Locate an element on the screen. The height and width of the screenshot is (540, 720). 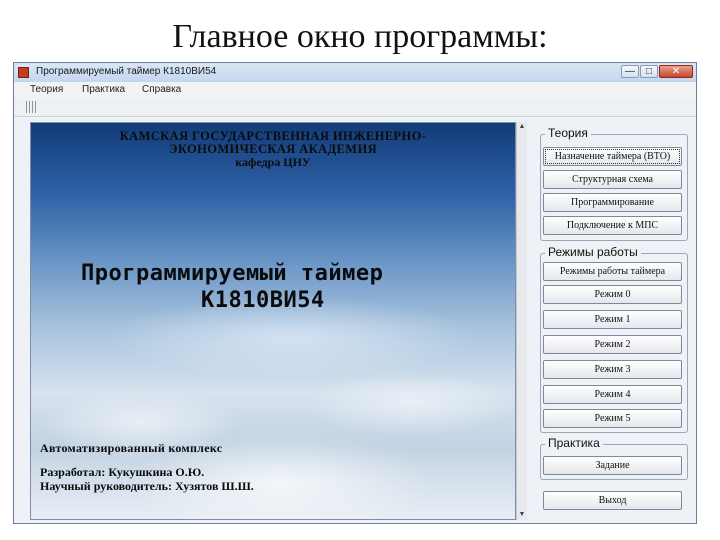
menu-practice: Практика is located at coordinates (103, 89).